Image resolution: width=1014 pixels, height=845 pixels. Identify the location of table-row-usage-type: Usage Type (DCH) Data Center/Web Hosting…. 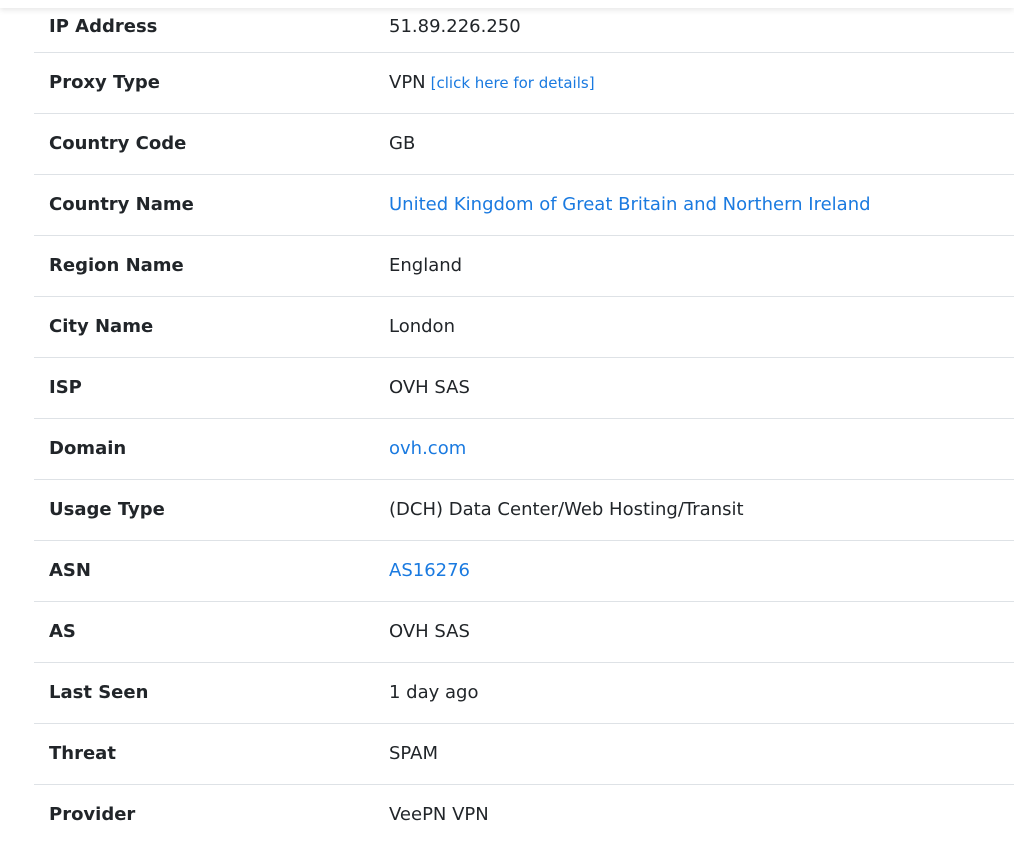
(524, 509).